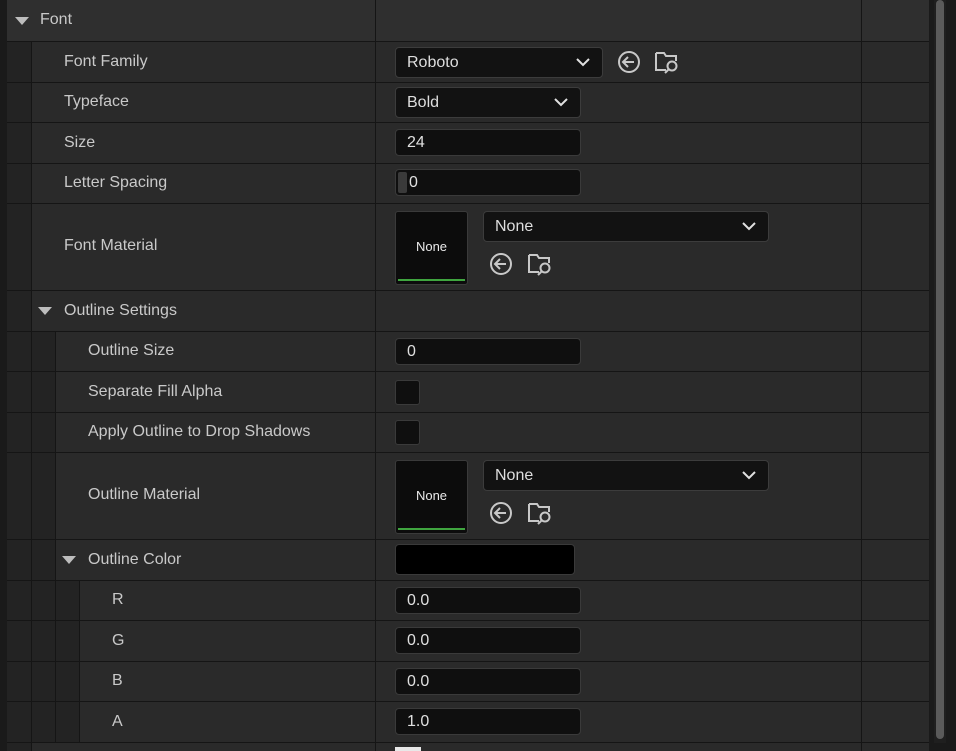 The height and width of the screenshot is (751, 956). Describe the element at coordinates (144, 494) in the screenshot. I see `outline-material-label: Outline Material` at that location.